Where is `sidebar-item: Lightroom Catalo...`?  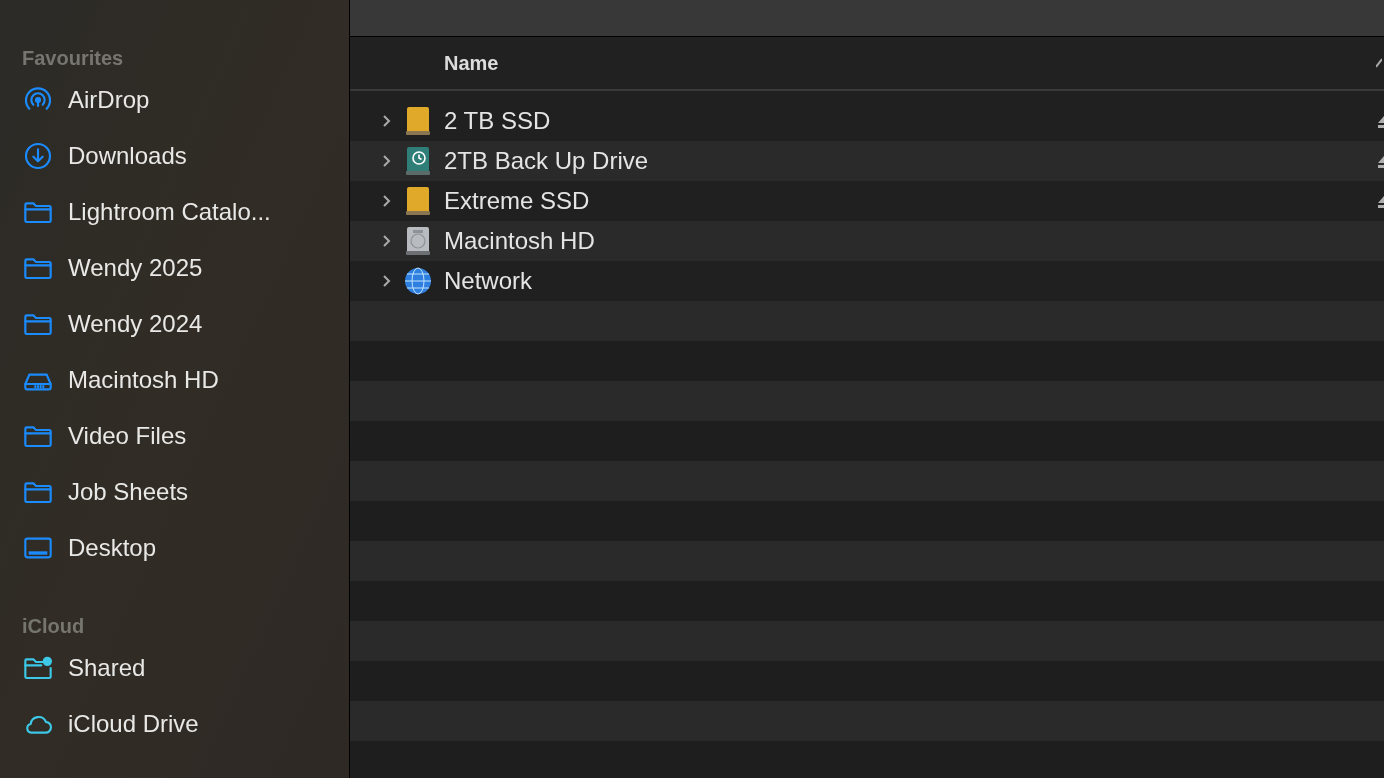 sidebar-item: Lightroom Catalo... is located at coordinates (185, 212).